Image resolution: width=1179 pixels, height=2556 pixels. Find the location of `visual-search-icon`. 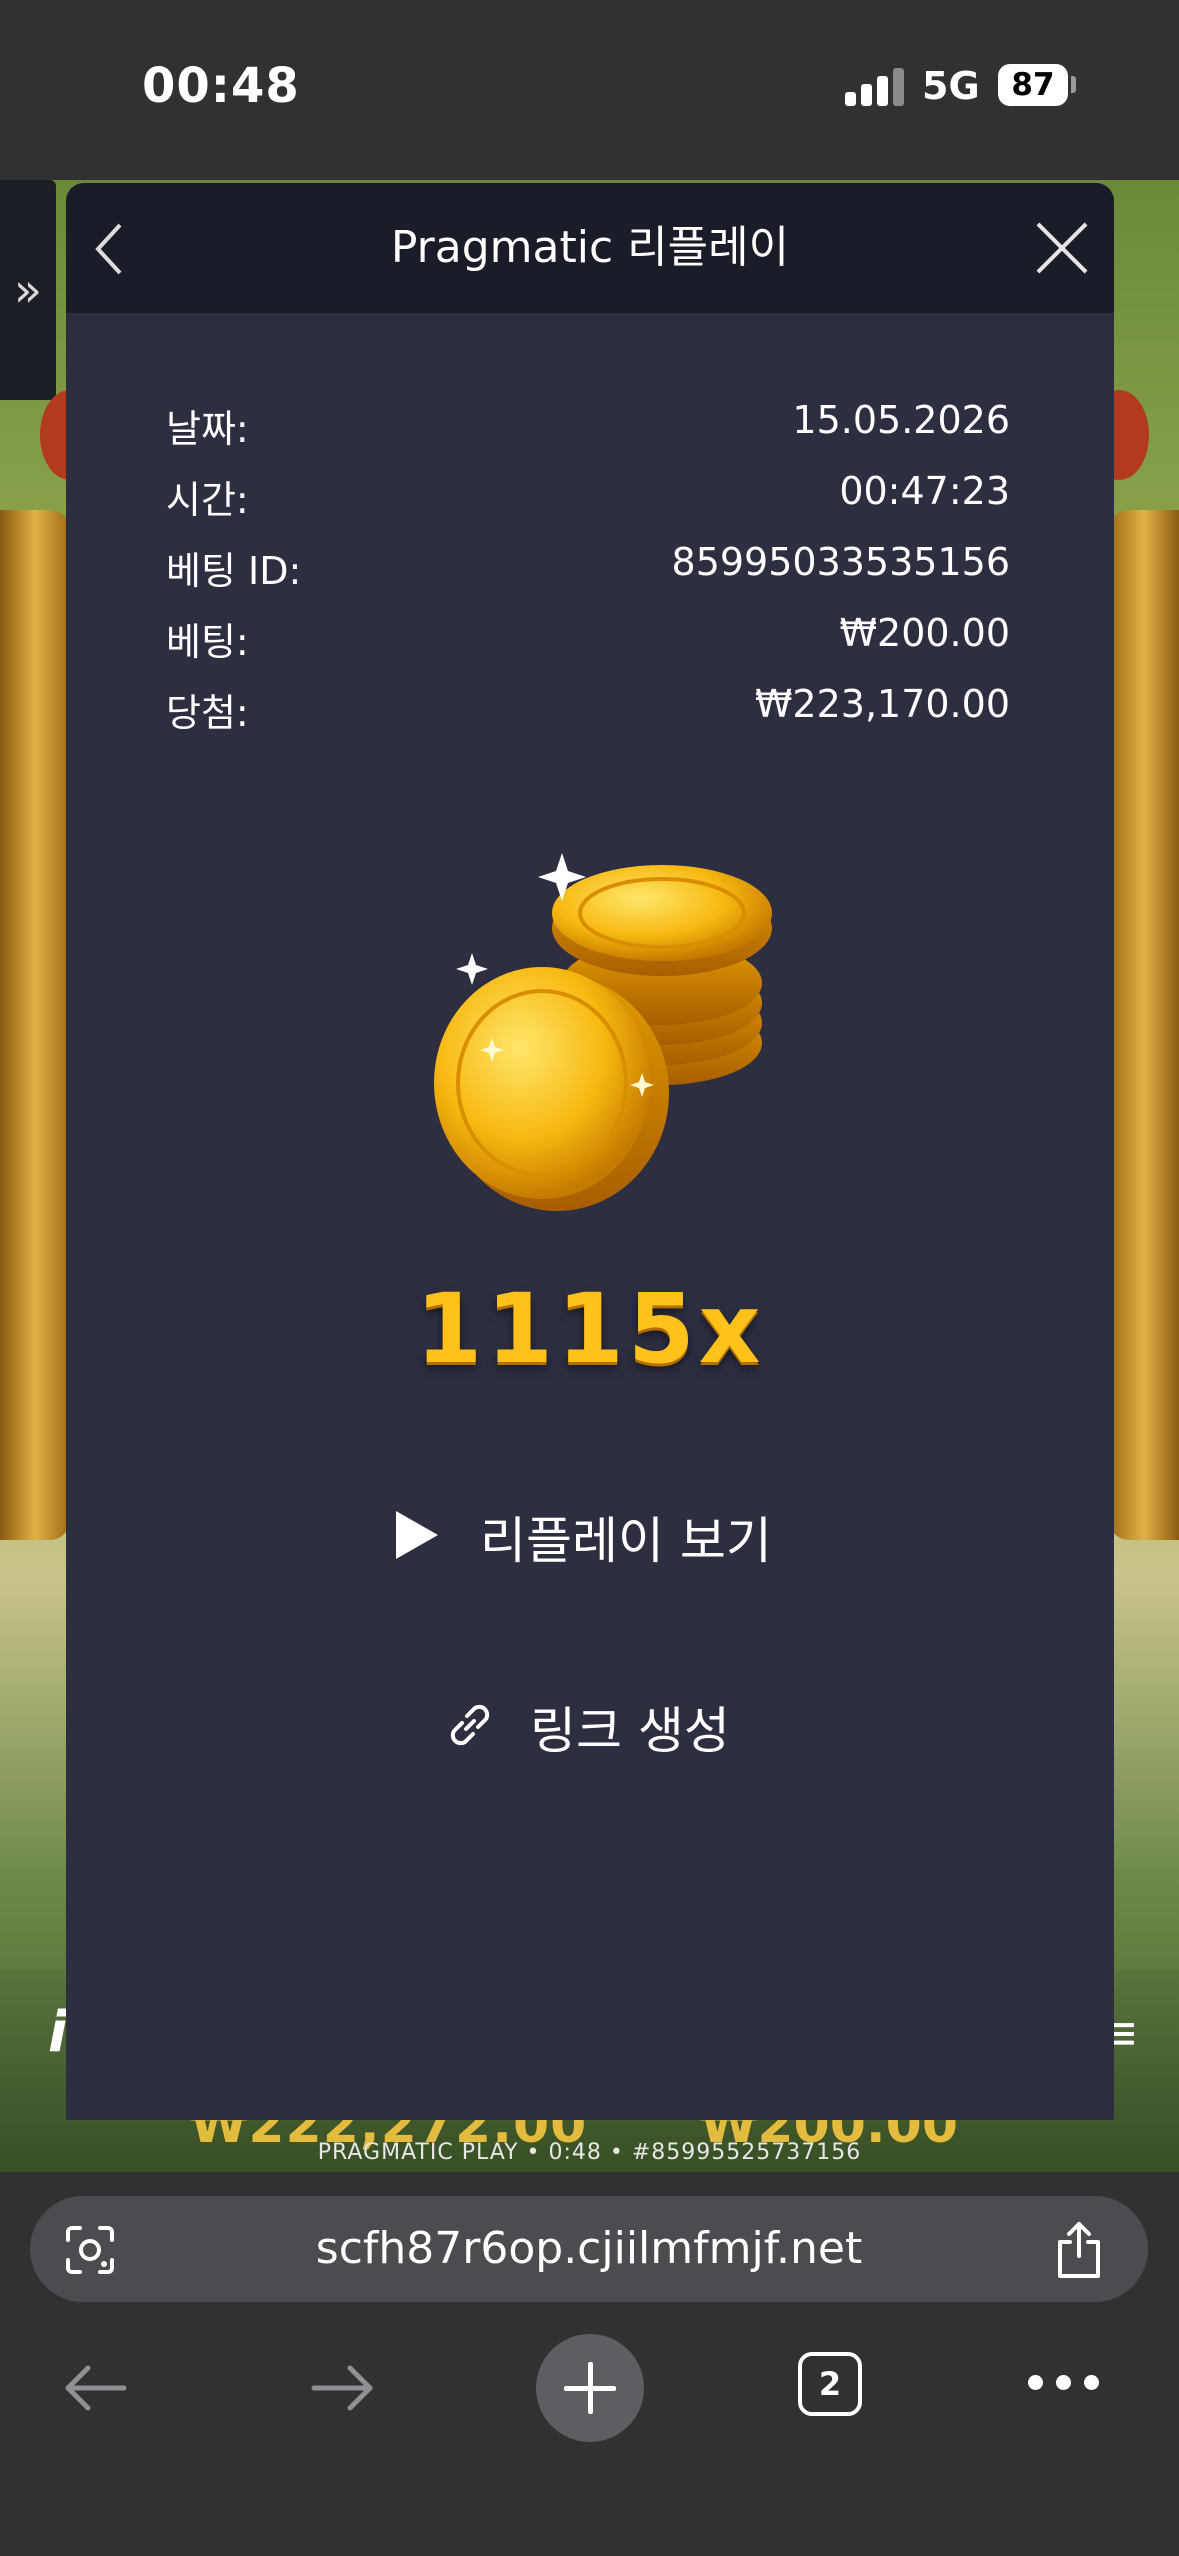

visual-search-icon is located at coordinates (90, 2250).